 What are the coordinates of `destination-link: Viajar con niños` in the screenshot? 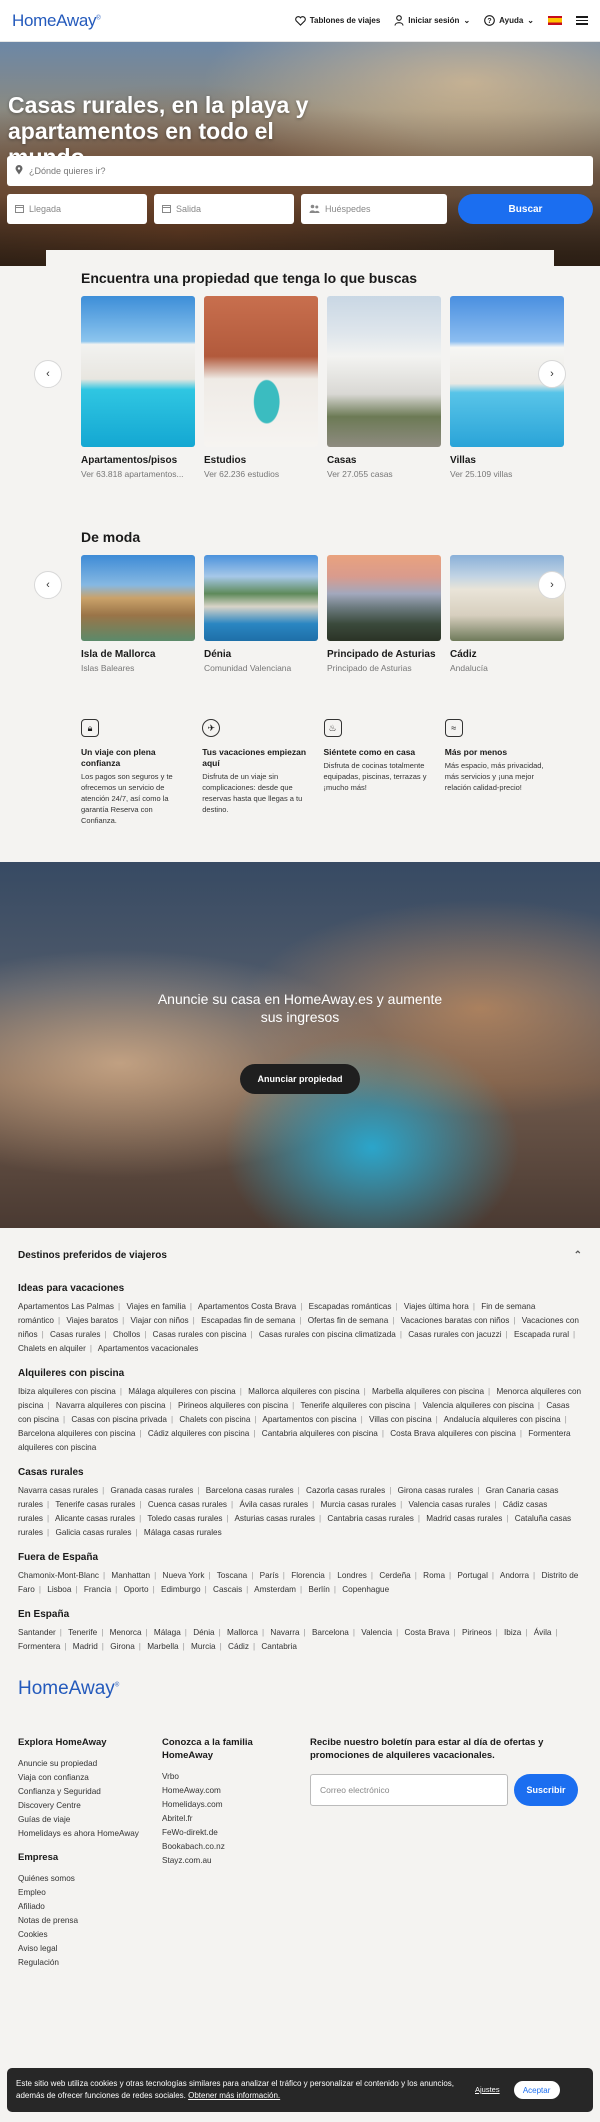 It's located at (160, 1320).